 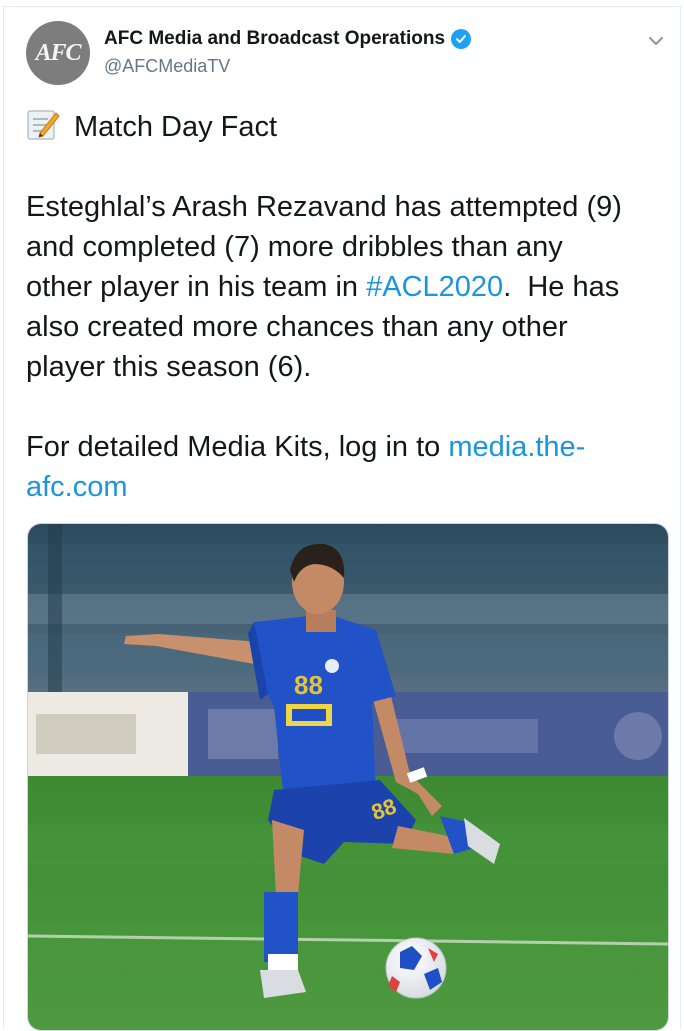 What do you see at coordinates (274, 39) in the screenshot?
I see `display-name: AFC Media and Broadcast Operations` at bounding box center [274, 39].